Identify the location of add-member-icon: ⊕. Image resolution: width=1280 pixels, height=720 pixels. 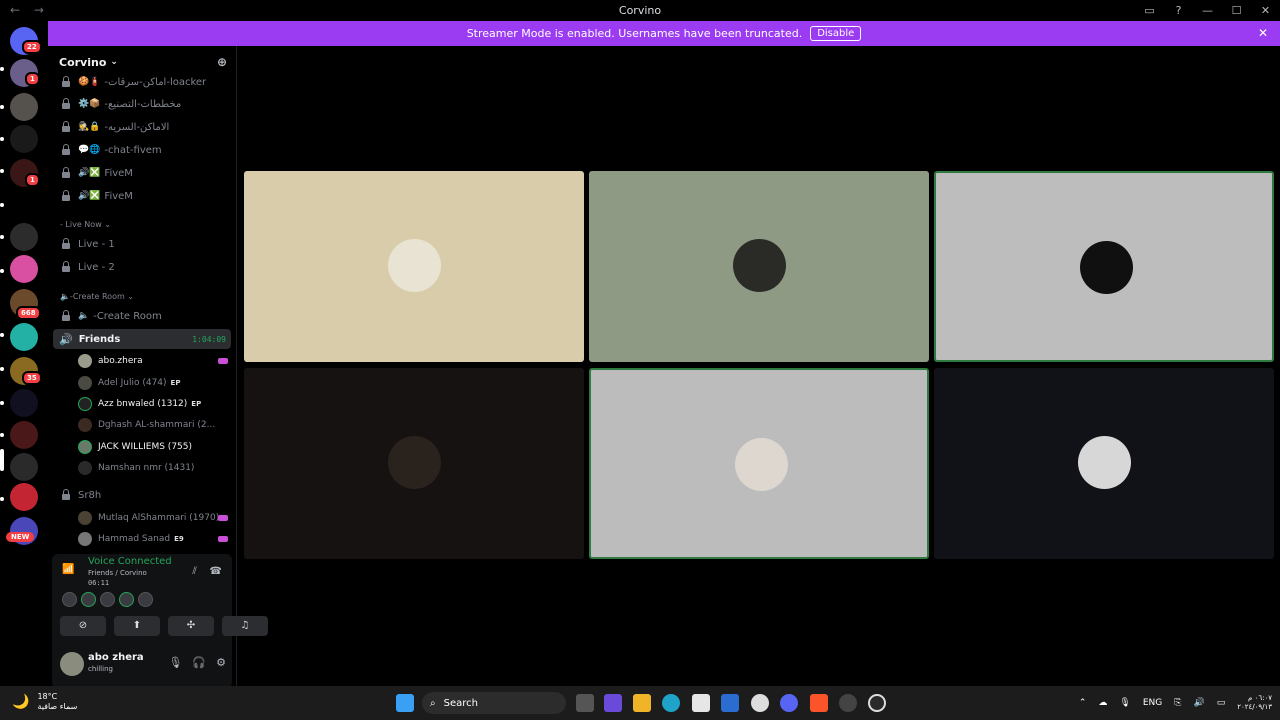
(222, 62).